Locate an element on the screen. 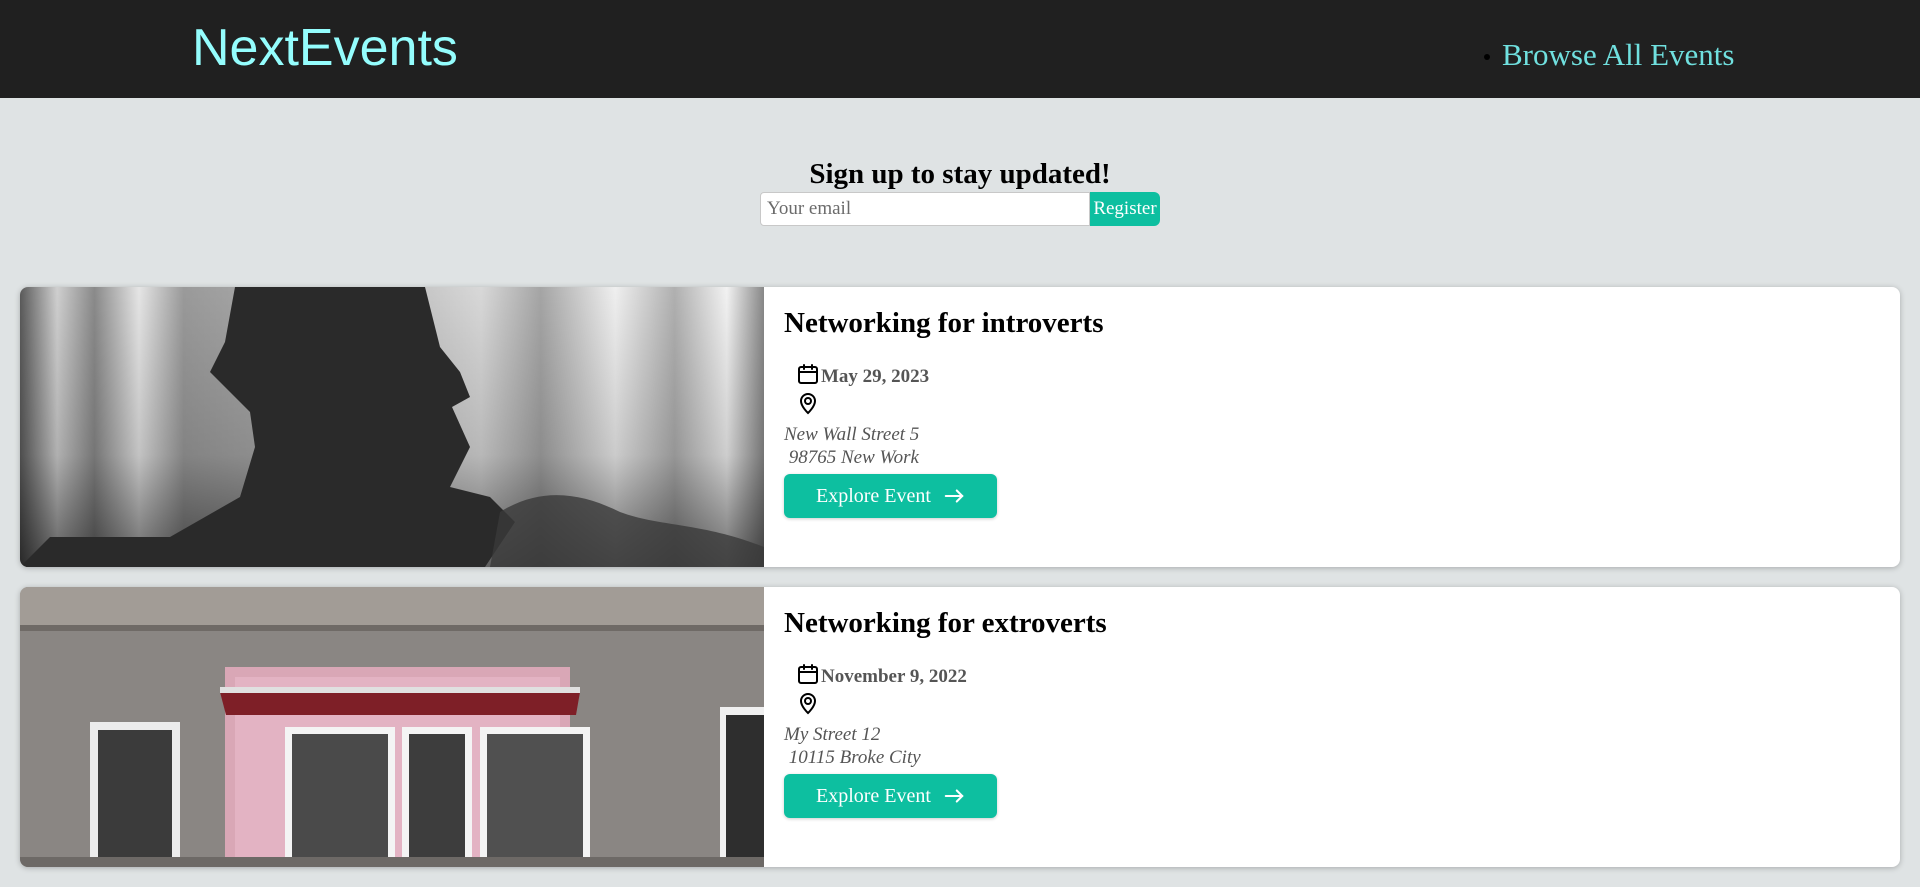  newsletter-signup: Sign up to stay updated! Register is located at coordinates (960, 191).